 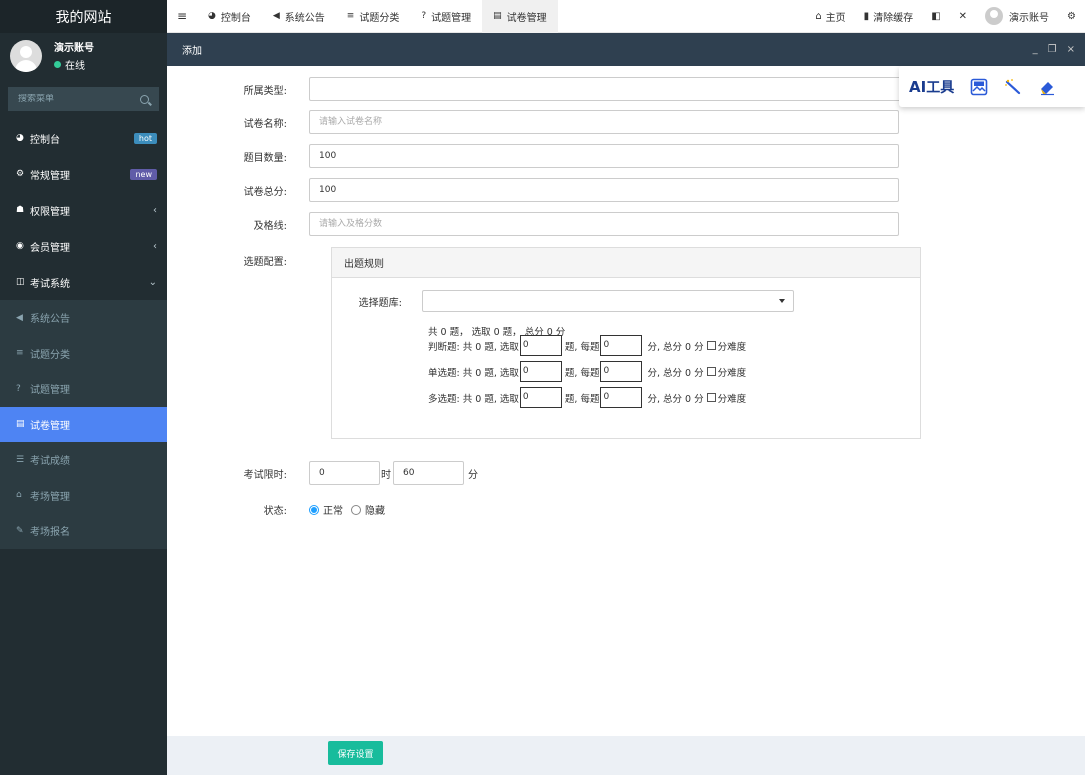 What do you see at coordinates (19, 317) in the screenshot?
I see `volume-icon: ◀` at bounding box center [19, 317].